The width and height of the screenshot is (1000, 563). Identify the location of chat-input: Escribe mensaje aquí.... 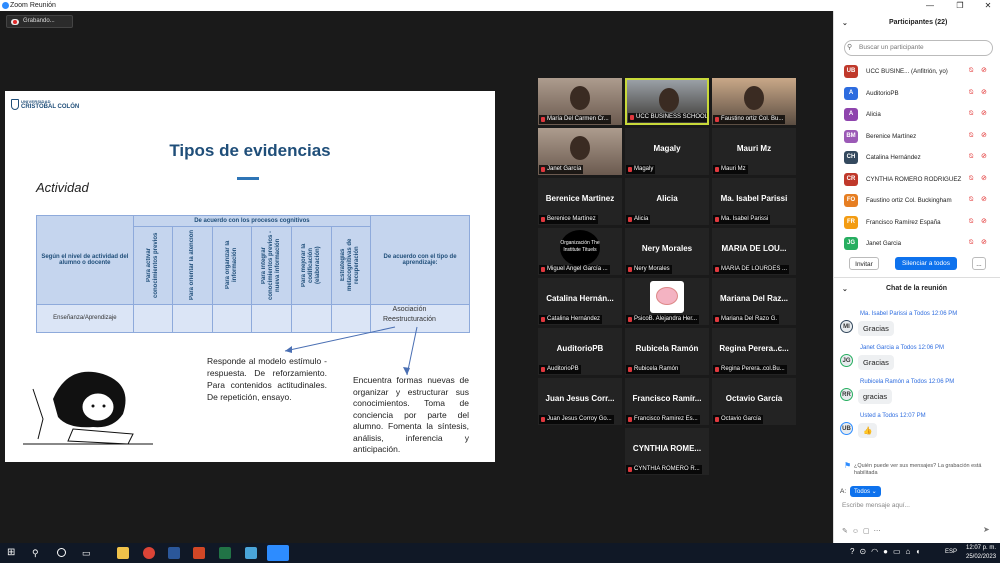
(876, 505).